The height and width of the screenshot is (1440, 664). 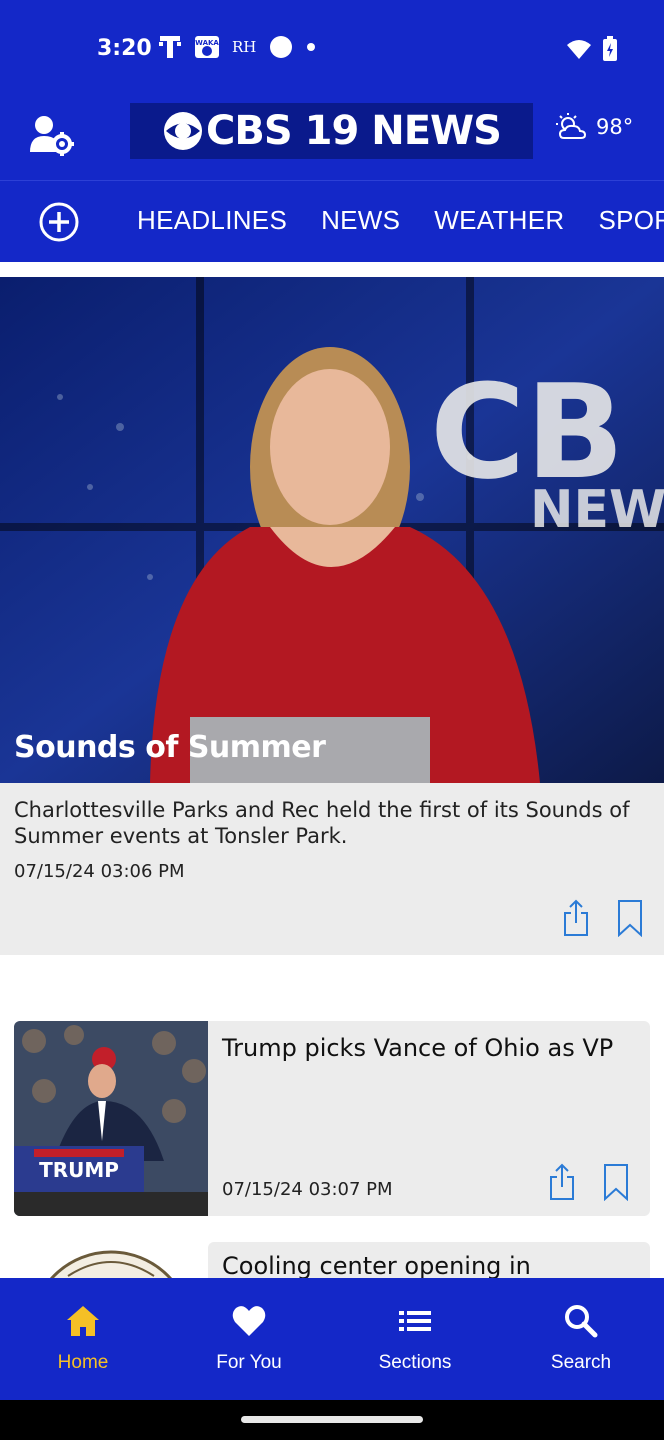 What do you see at coordinates (376, 1265) in the screenshot?
I see `story-title: Cooling center opening in` at bounding box center [376, 1265].